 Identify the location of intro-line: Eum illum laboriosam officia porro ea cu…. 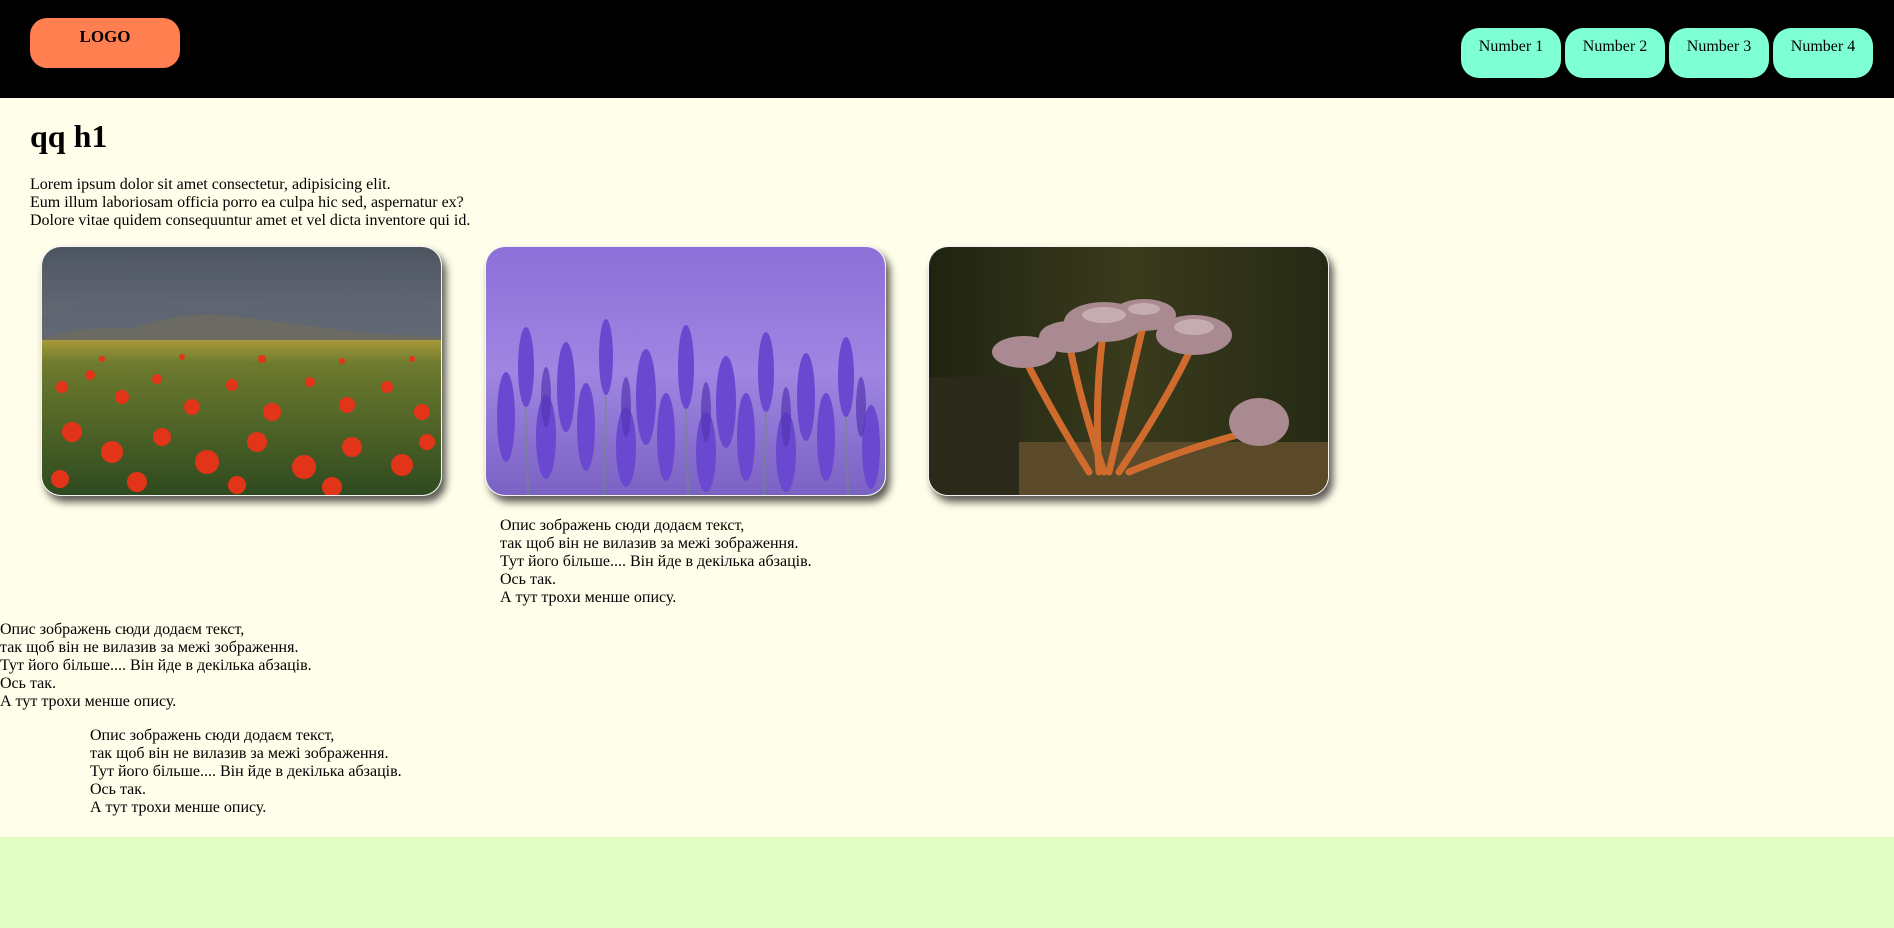
(247, 202).